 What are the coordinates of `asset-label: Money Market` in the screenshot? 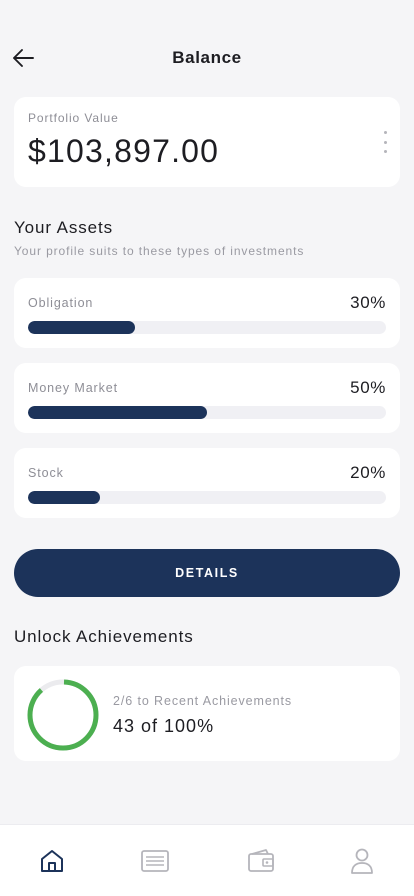 It's located at (73, 388).